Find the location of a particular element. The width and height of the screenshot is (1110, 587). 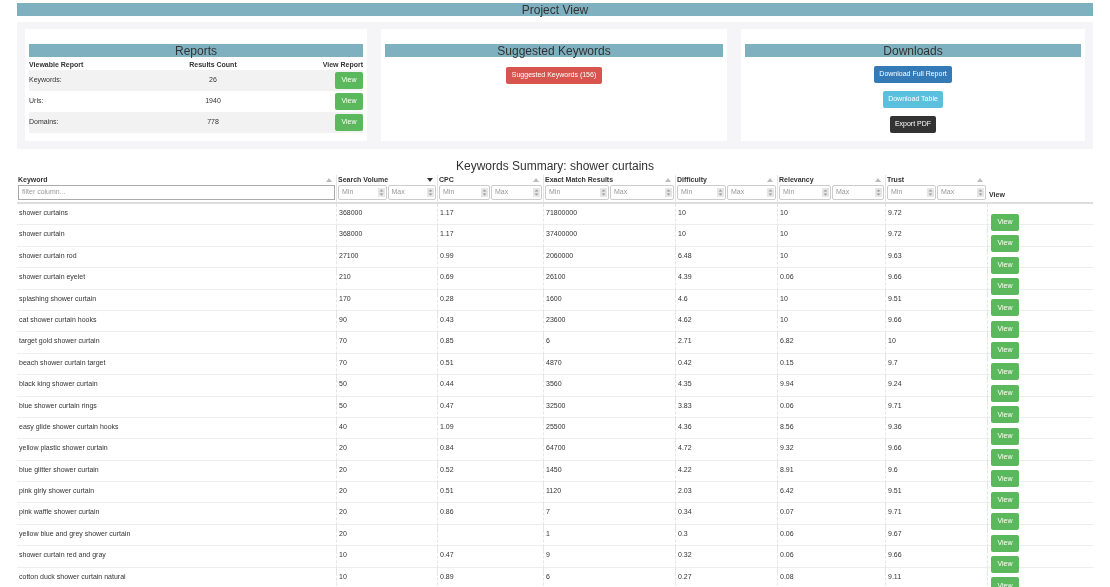

table-title: Keywords Summary: shower curtains is located at coordinates (555, 167).